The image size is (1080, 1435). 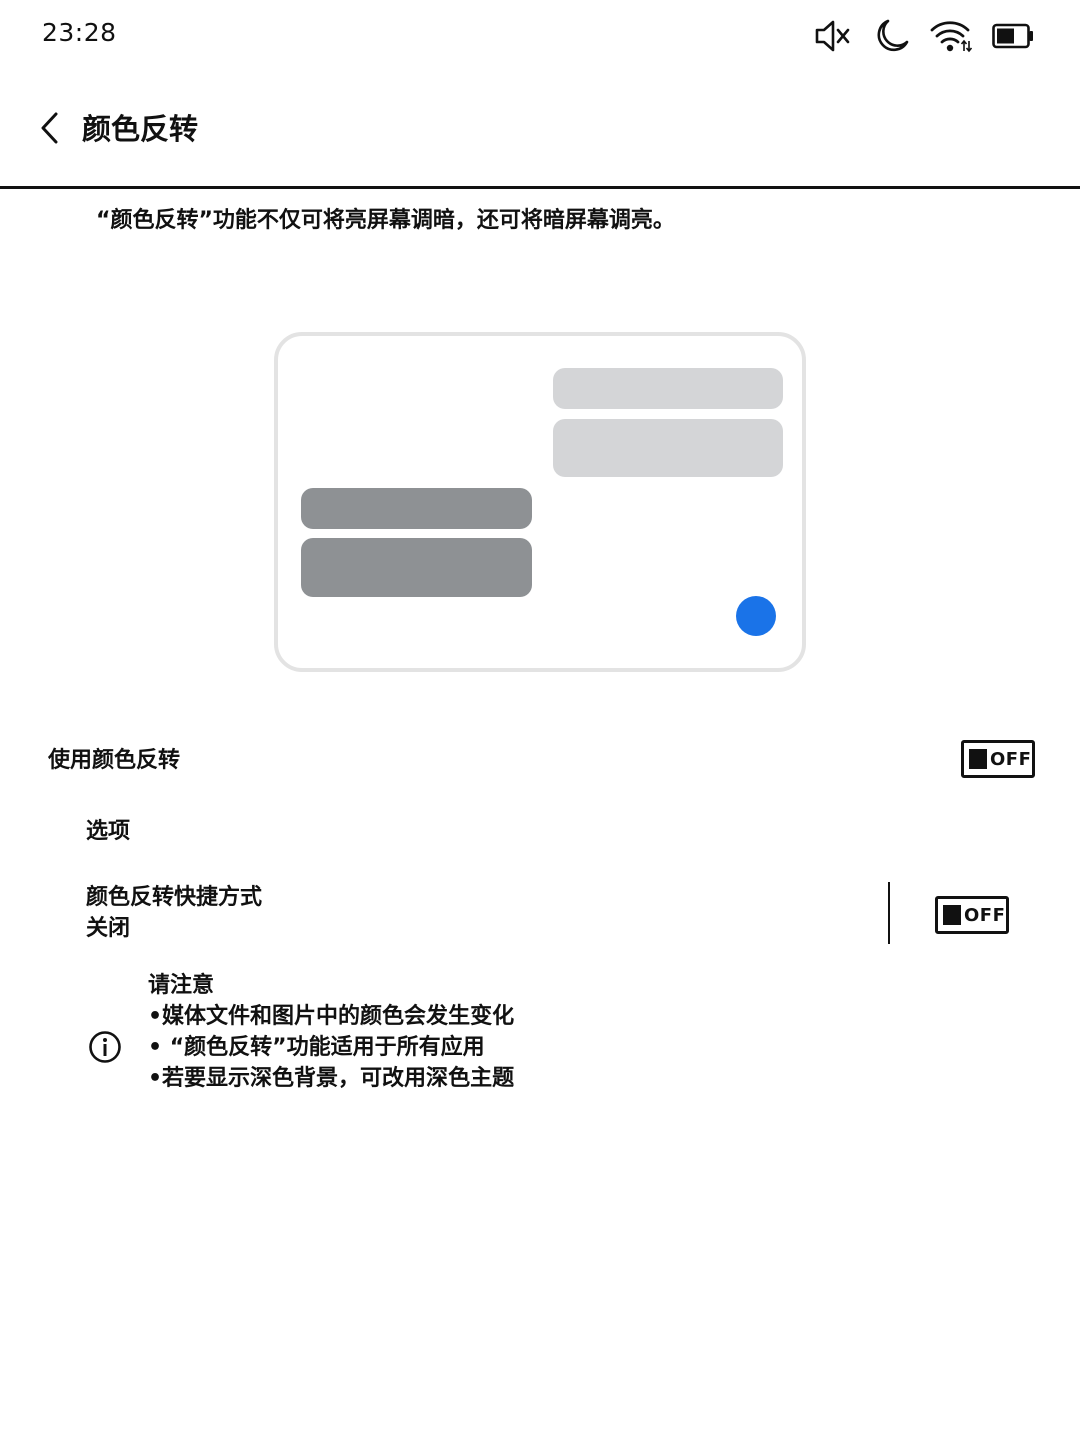 What do you see at coordinates (924, 36) in the screenshot?
I see `status-icons` at bounding box center [924, 36].